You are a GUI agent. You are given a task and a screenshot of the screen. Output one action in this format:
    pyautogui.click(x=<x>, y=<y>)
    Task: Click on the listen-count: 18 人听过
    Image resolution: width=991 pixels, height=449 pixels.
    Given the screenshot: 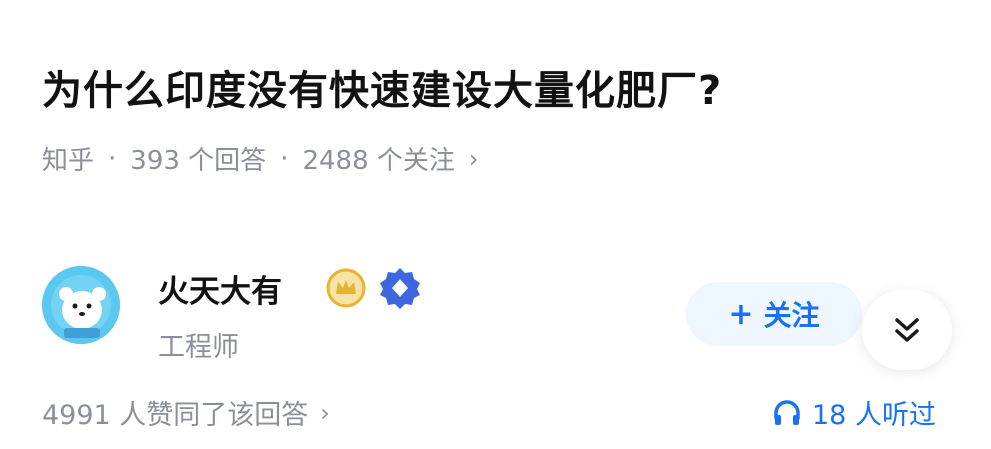 What is the action you would take?
    pyautogui.click(x=854, y=412)
    